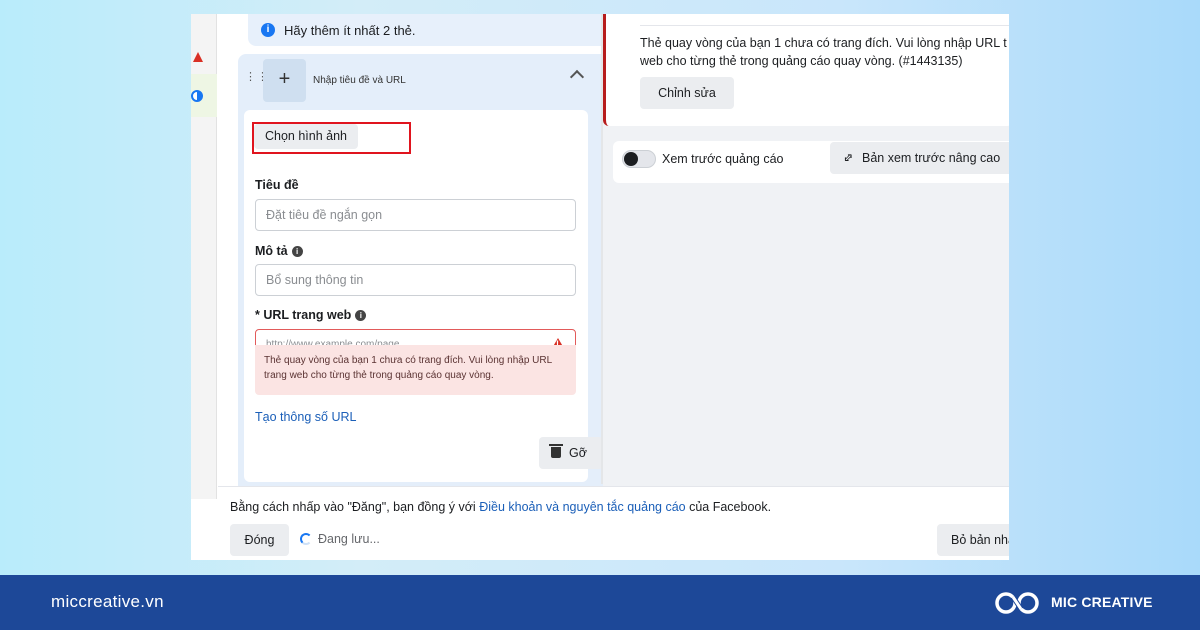  What do you see at coordinates (331, 138) in the screenshot?
I see `highlight-box` at bounding box center [331, 138].